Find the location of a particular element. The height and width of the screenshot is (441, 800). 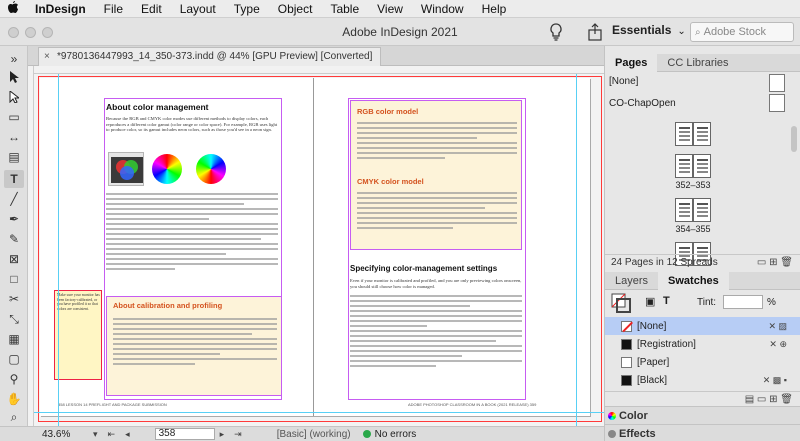

menu-help: Help is located at coordinates (494, 9).